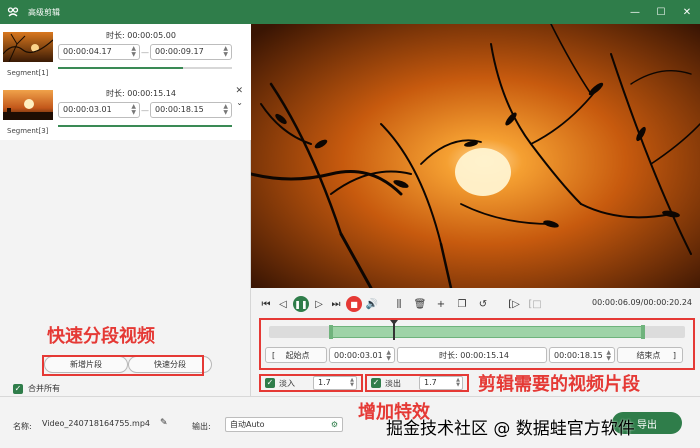 This screenshot has height=448, width=700. What do you see at coordinates (283, 304) in the screenshot?
I see `prev-frame-icon: ◁` at bounding box center [283, 304].